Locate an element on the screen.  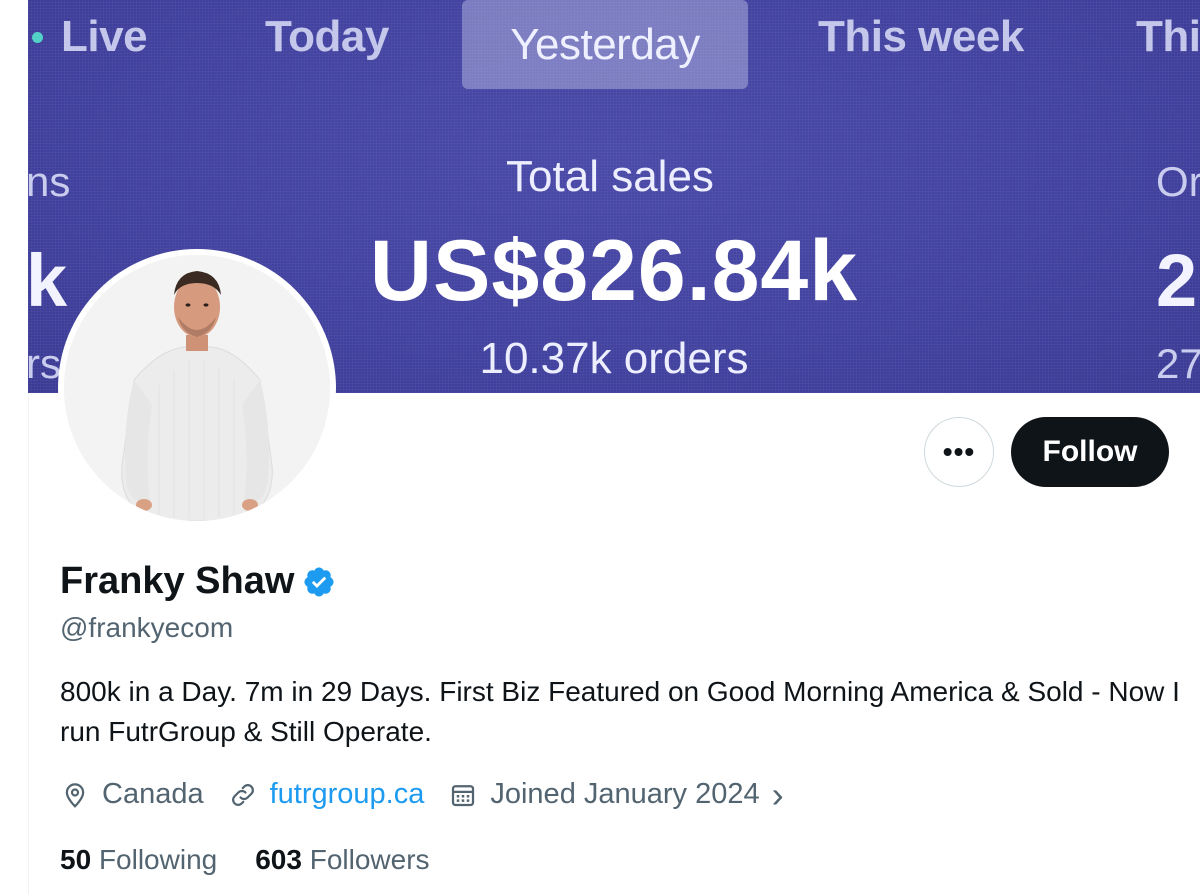
banner-tab-today: Today is located at coordinates (327, 36).